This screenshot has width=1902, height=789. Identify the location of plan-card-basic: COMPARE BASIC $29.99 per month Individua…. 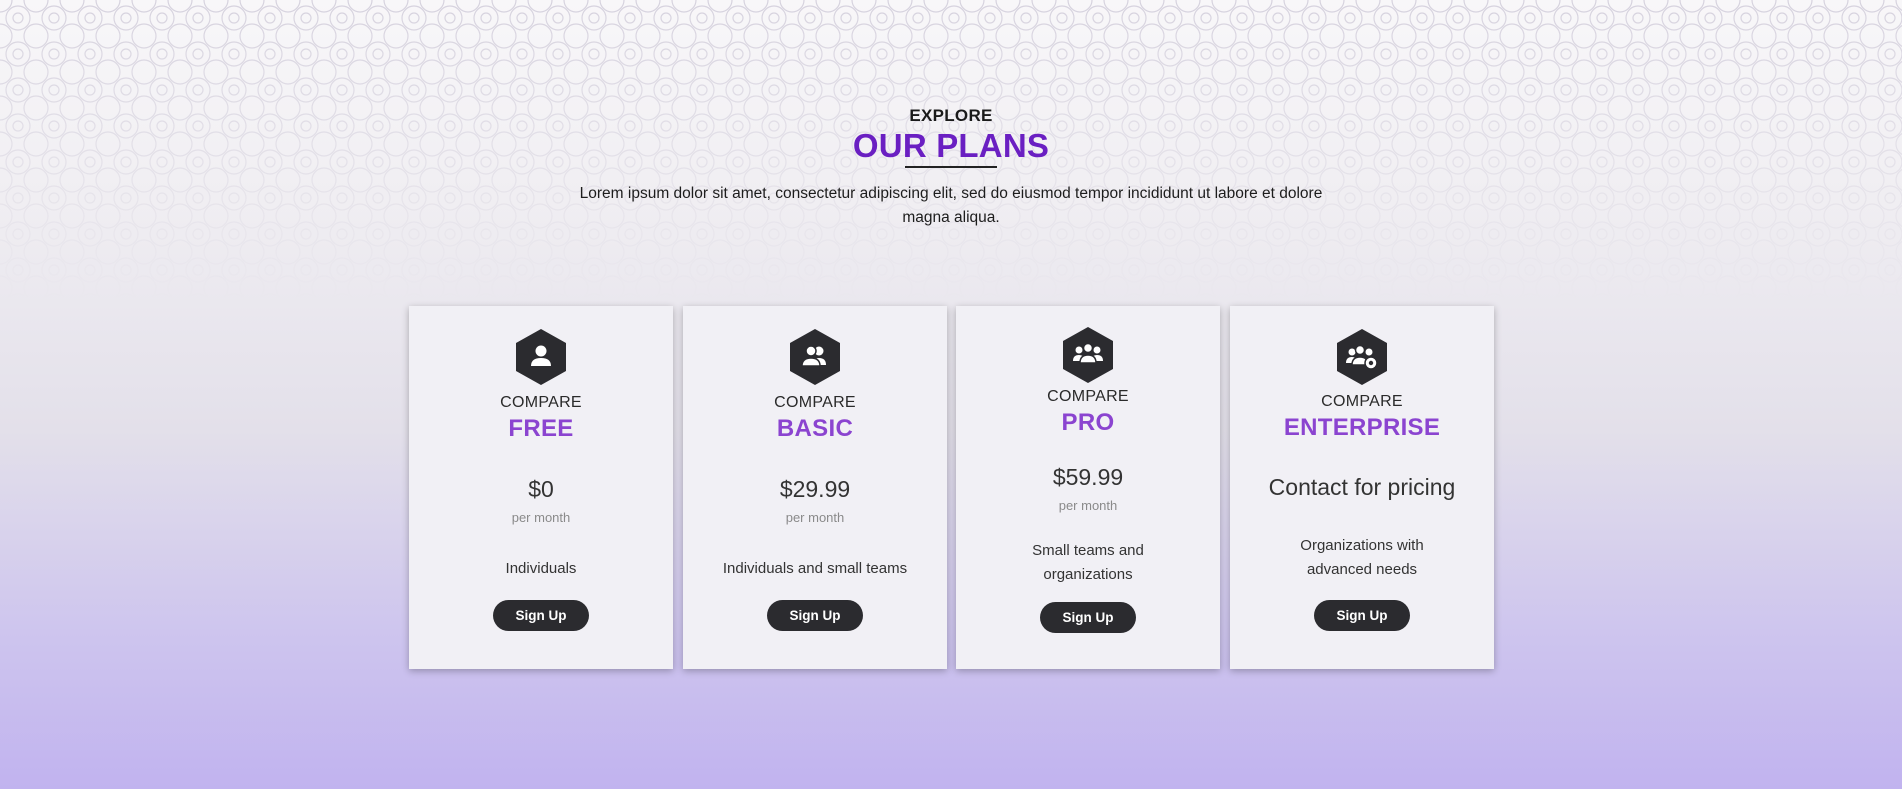
(815, 487).